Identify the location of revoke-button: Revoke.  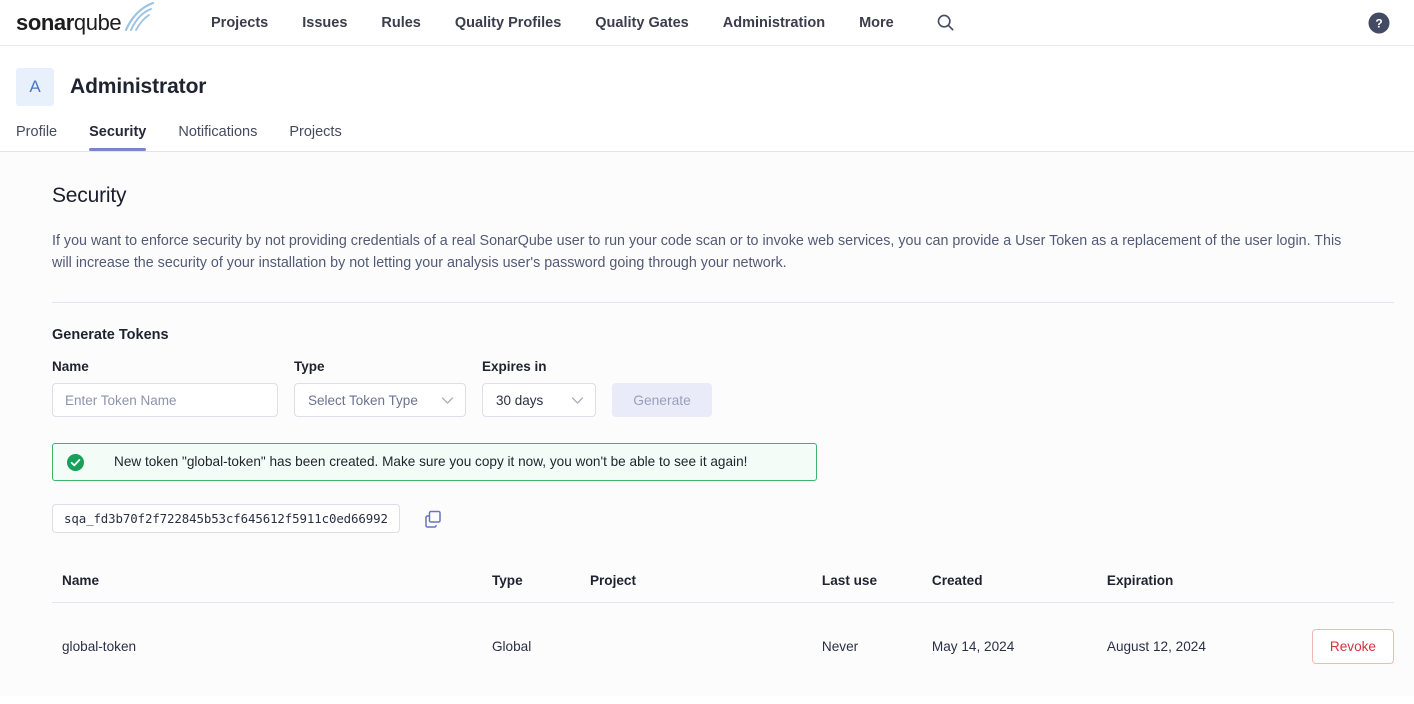
(1352, 646).